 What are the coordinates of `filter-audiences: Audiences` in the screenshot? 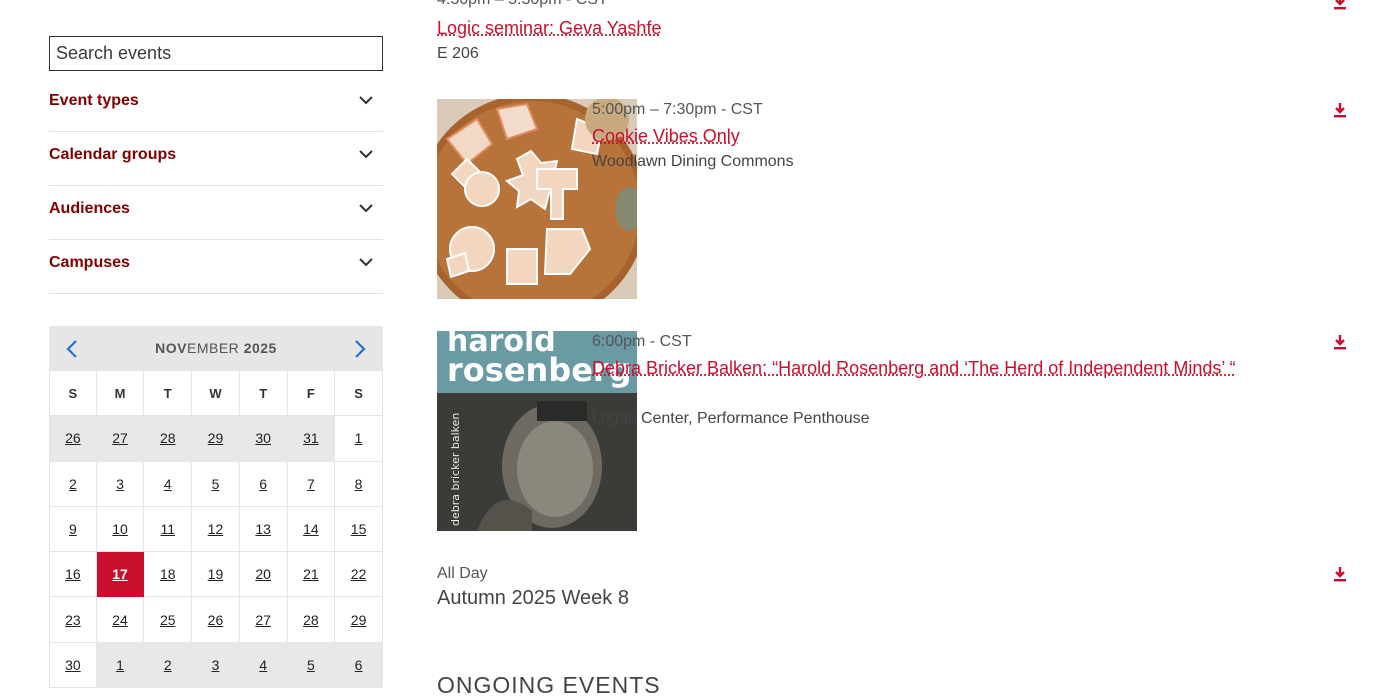 It's located at (216, 213).